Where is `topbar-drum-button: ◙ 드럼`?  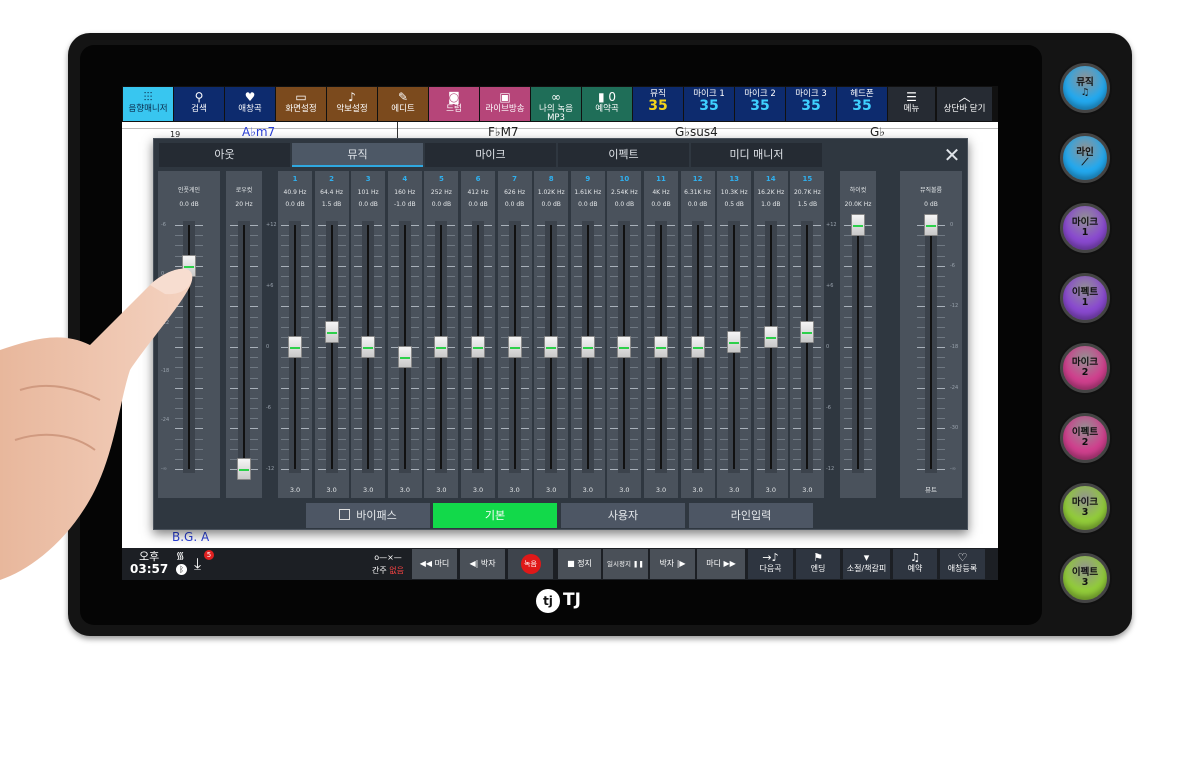
topbar-drum-button: ◙ 드럼 is located at coordinates (454, 104).